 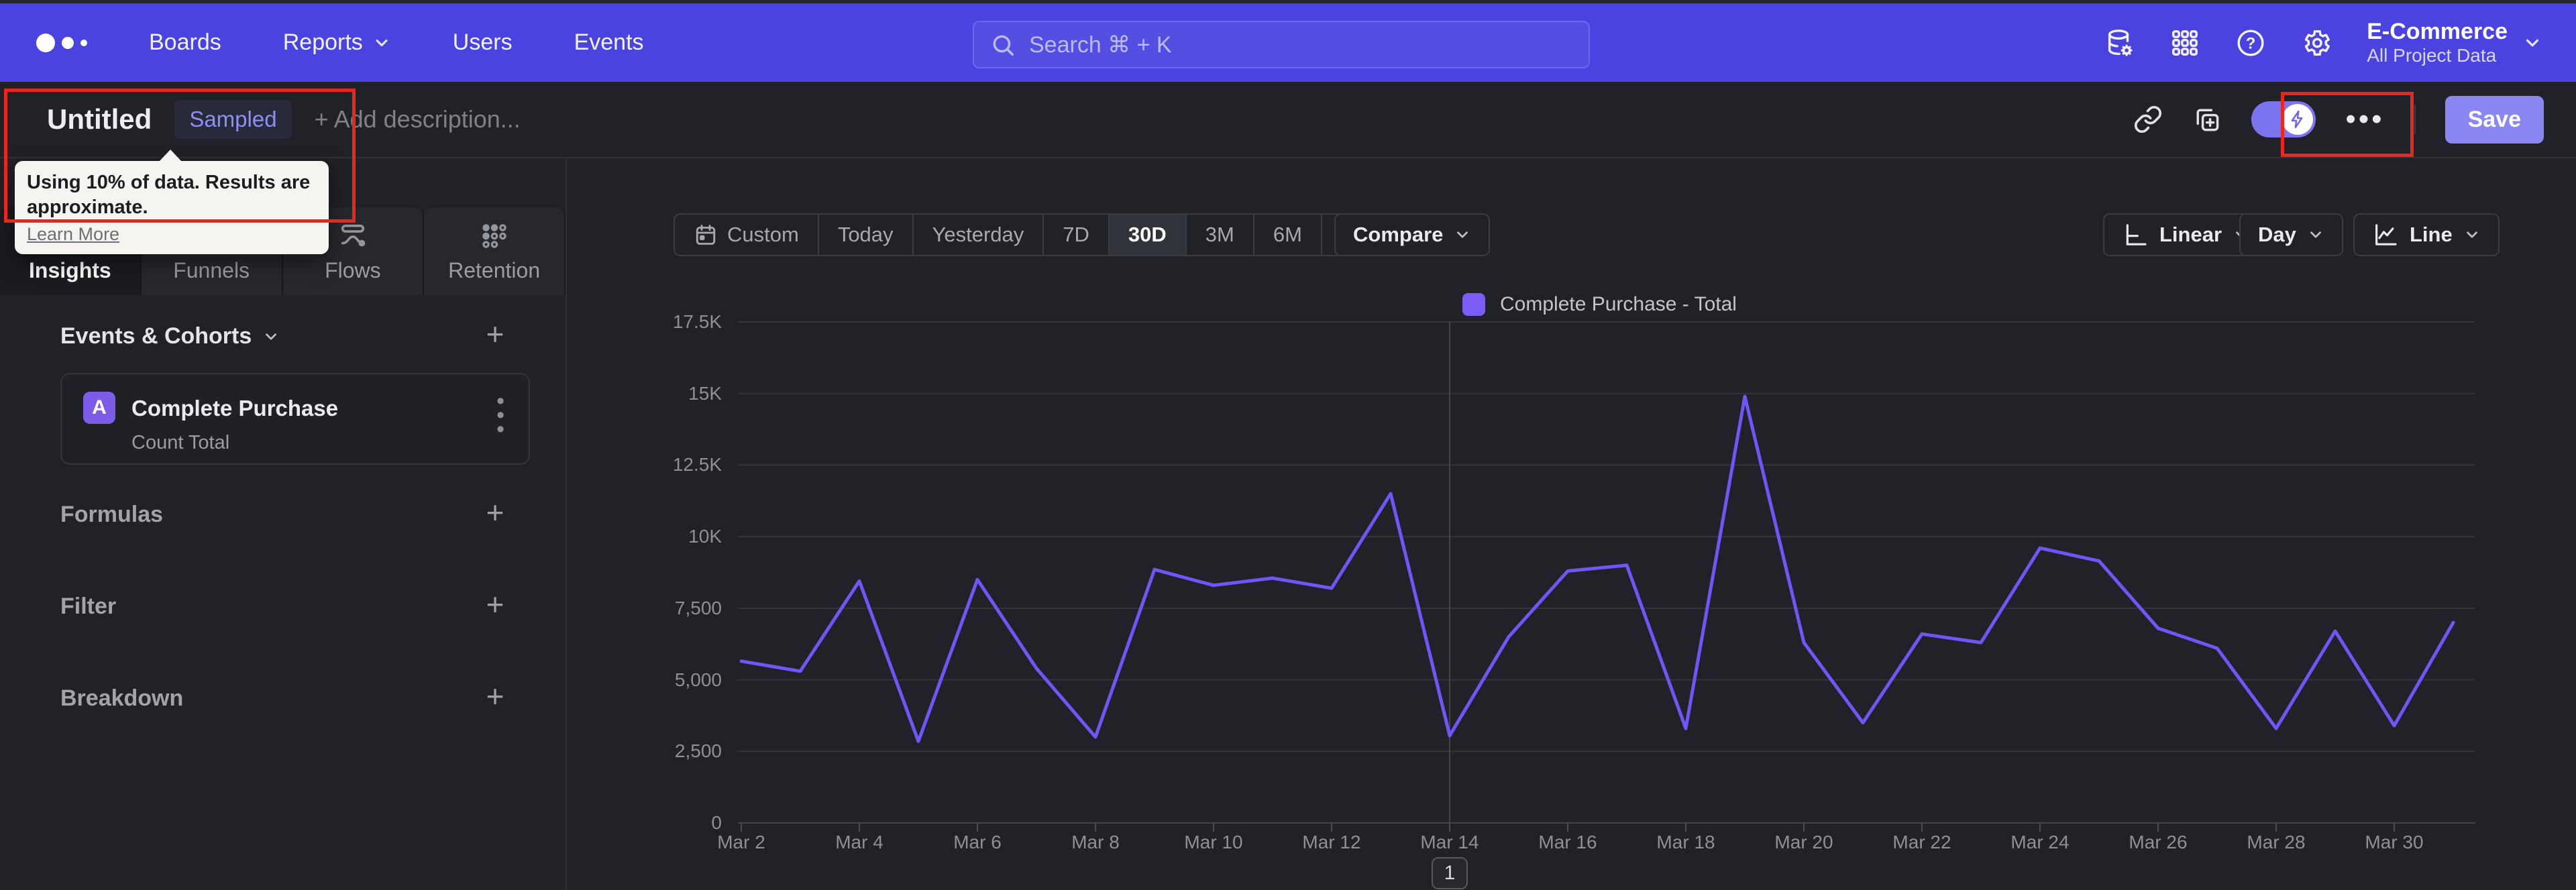 I want to click on range-label: 6M, so click(x=1287, y=234).